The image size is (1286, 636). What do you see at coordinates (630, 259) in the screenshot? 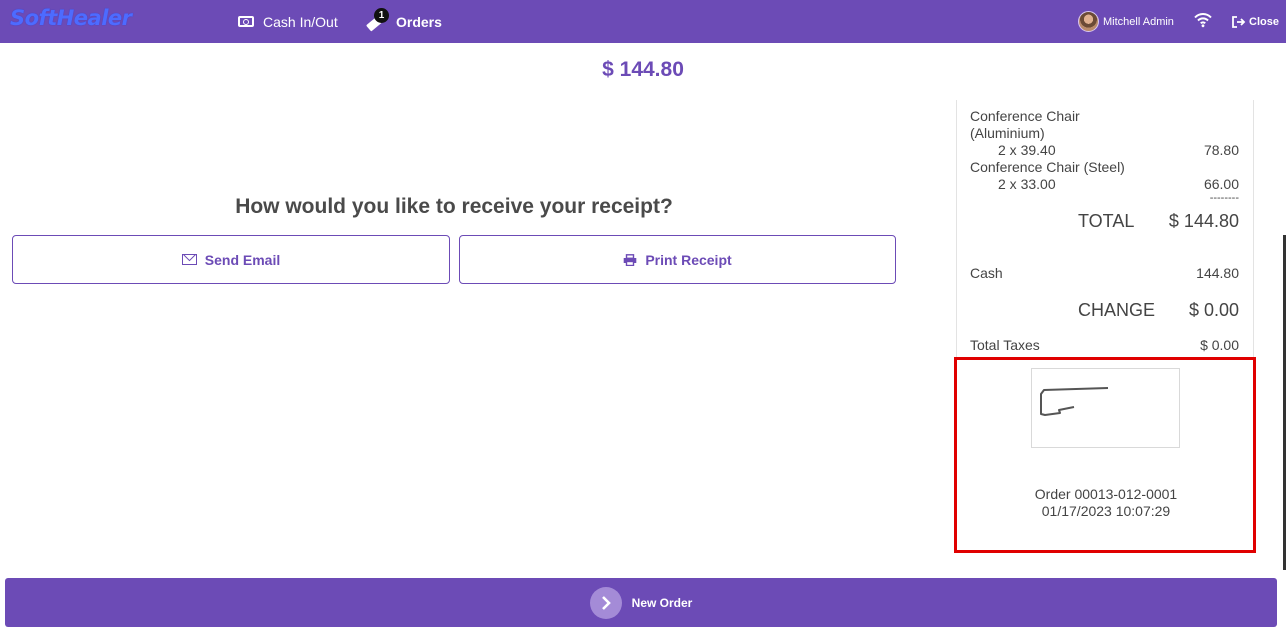
I see `printer-icon` at bounding box center [630, 259].